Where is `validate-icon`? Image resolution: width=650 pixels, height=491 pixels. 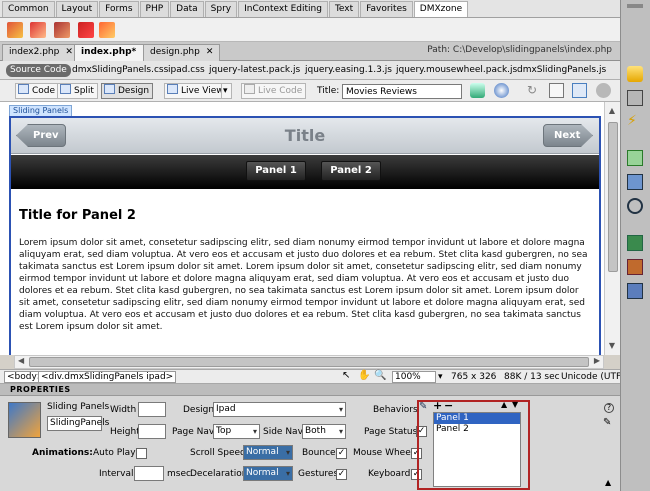
validate-icon is located at coordinates (603, 90).